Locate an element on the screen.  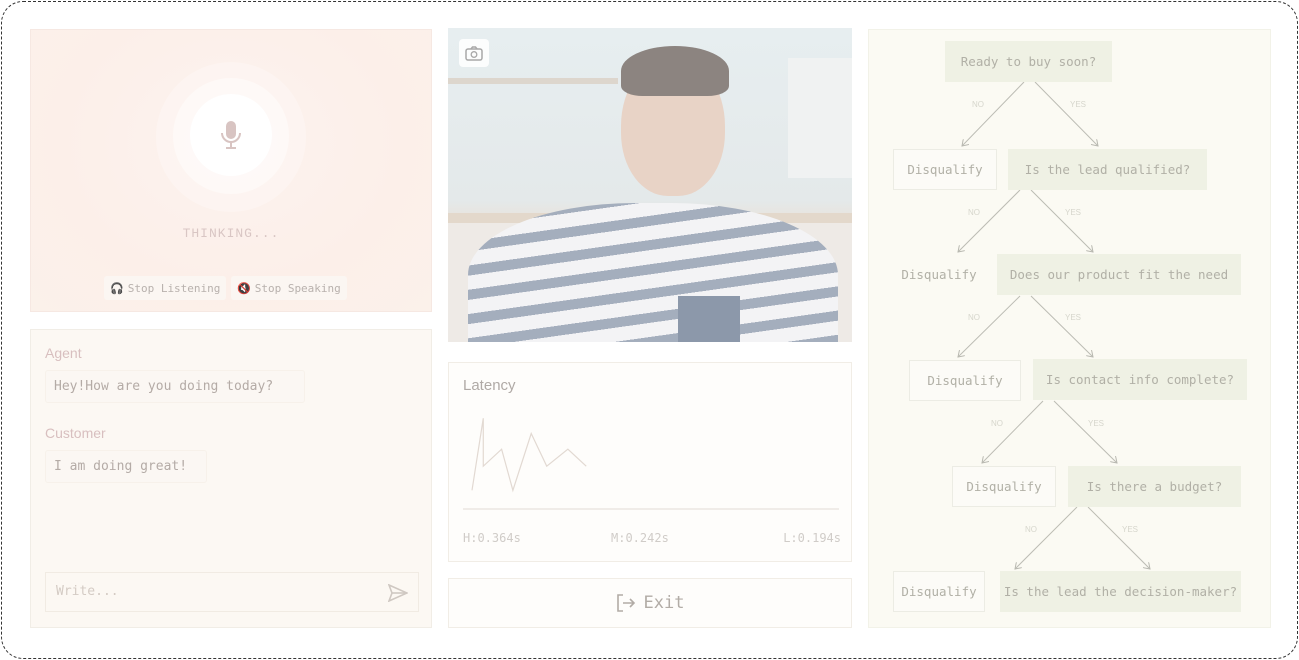
tree-question-node: Is contact info complete? is located at coordinates (1140, 379).